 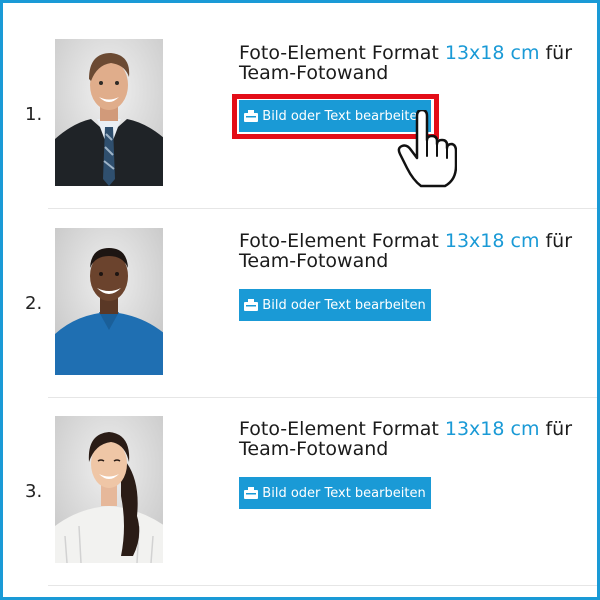 What do you see at coordinates (34, 303) in the screenshot?
I see `item-index: 2.` at bounding box center [34, 303].